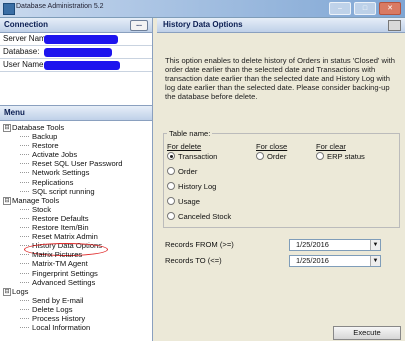 This screenshot has height=341, width=405. I want to click on menu-item-reset-sql-user-password: Reset SQL User Password, so click(77, 163).